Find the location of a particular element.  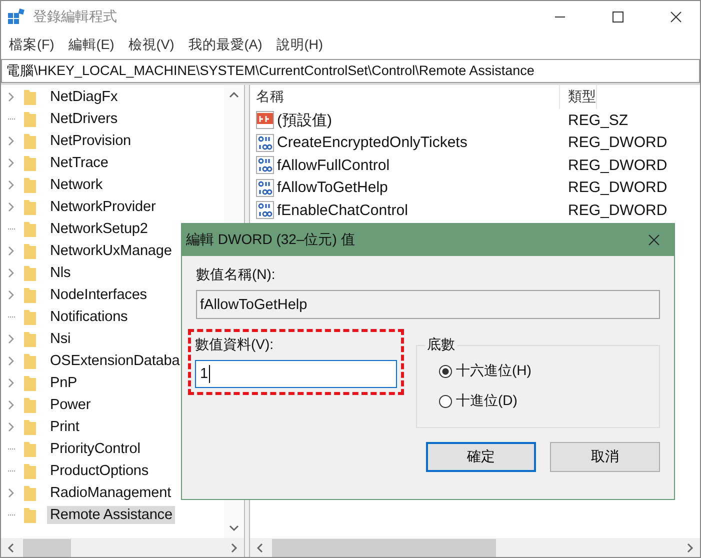

value-name: fAllowFullControl is located at coordinates (333, 165).